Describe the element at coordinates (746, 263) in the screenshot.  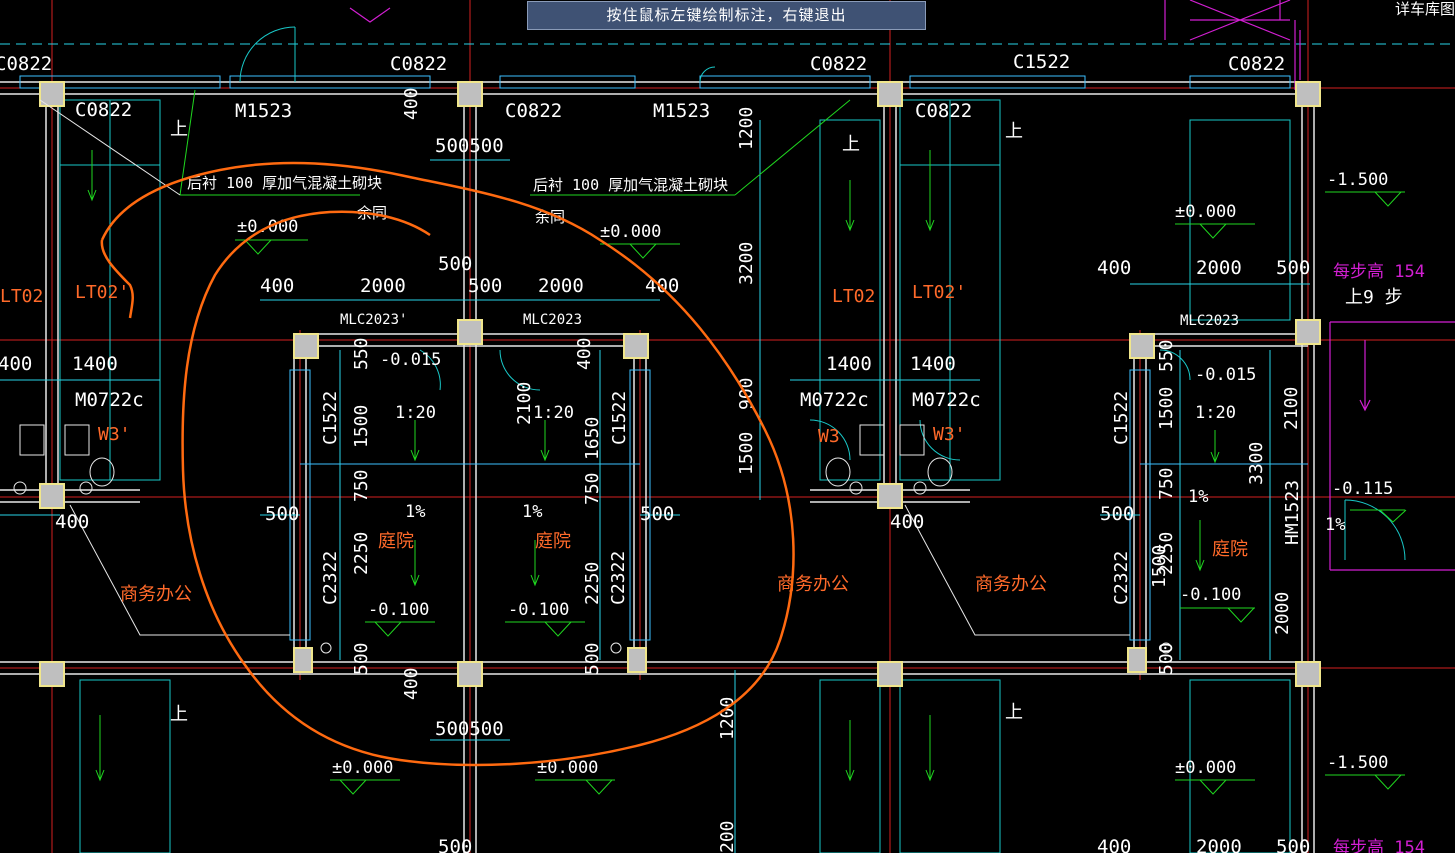
I see `dim: 3200` at that location.